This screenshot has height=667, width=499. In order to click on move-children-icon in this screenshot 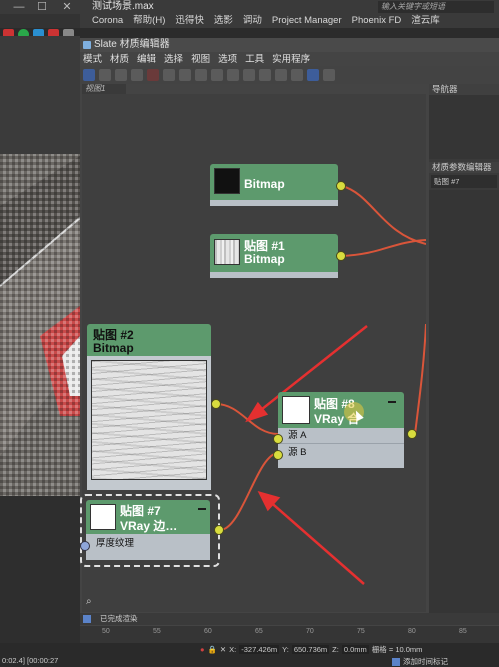, I will do `click(169, 75)`.